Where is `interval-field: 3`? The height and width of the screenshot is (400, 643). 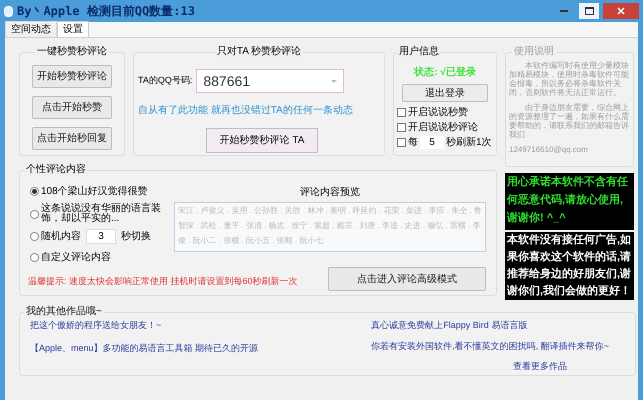 interval-field: 3 is located at coordinates (101, 236).